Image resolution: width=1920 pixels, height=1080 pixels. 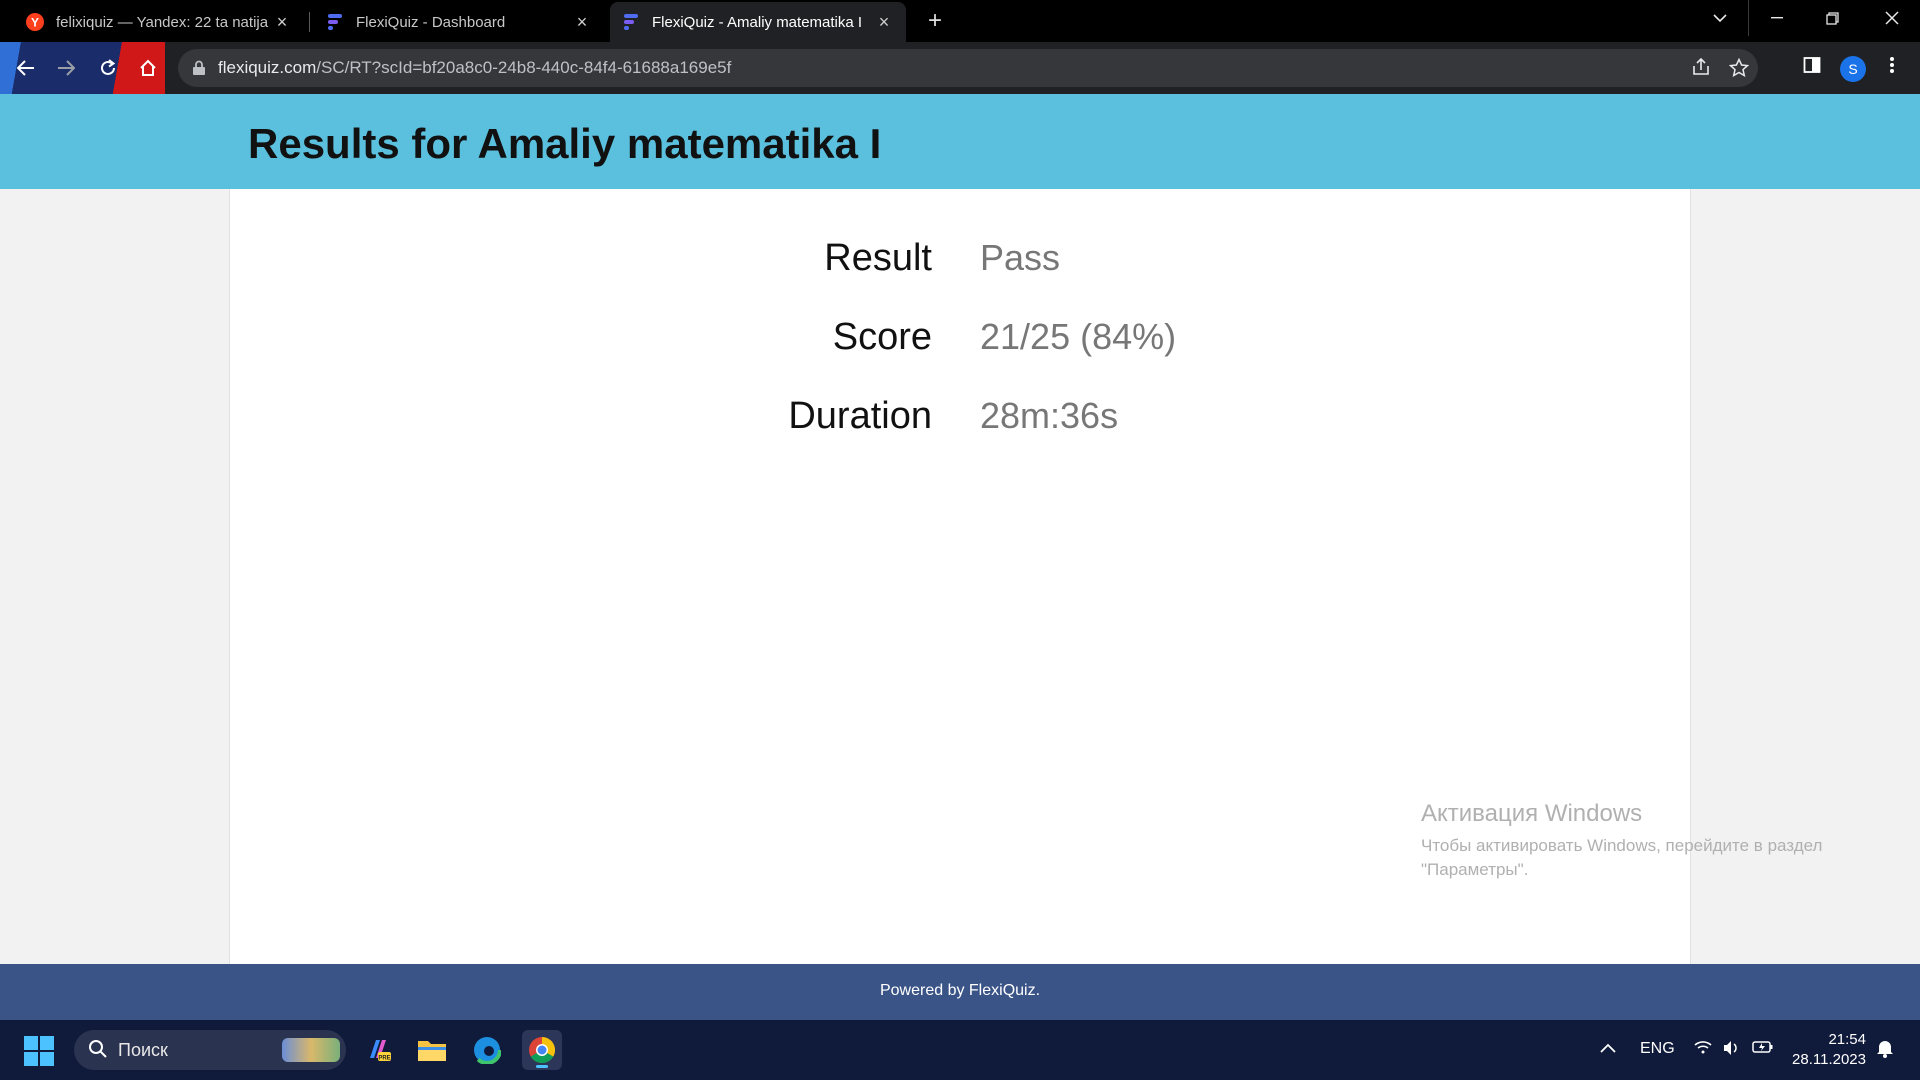 What do you see at coordinates (1763, 1049) in the screenshot?
I see `battery-icon` at bounding box center [1763, 1049].